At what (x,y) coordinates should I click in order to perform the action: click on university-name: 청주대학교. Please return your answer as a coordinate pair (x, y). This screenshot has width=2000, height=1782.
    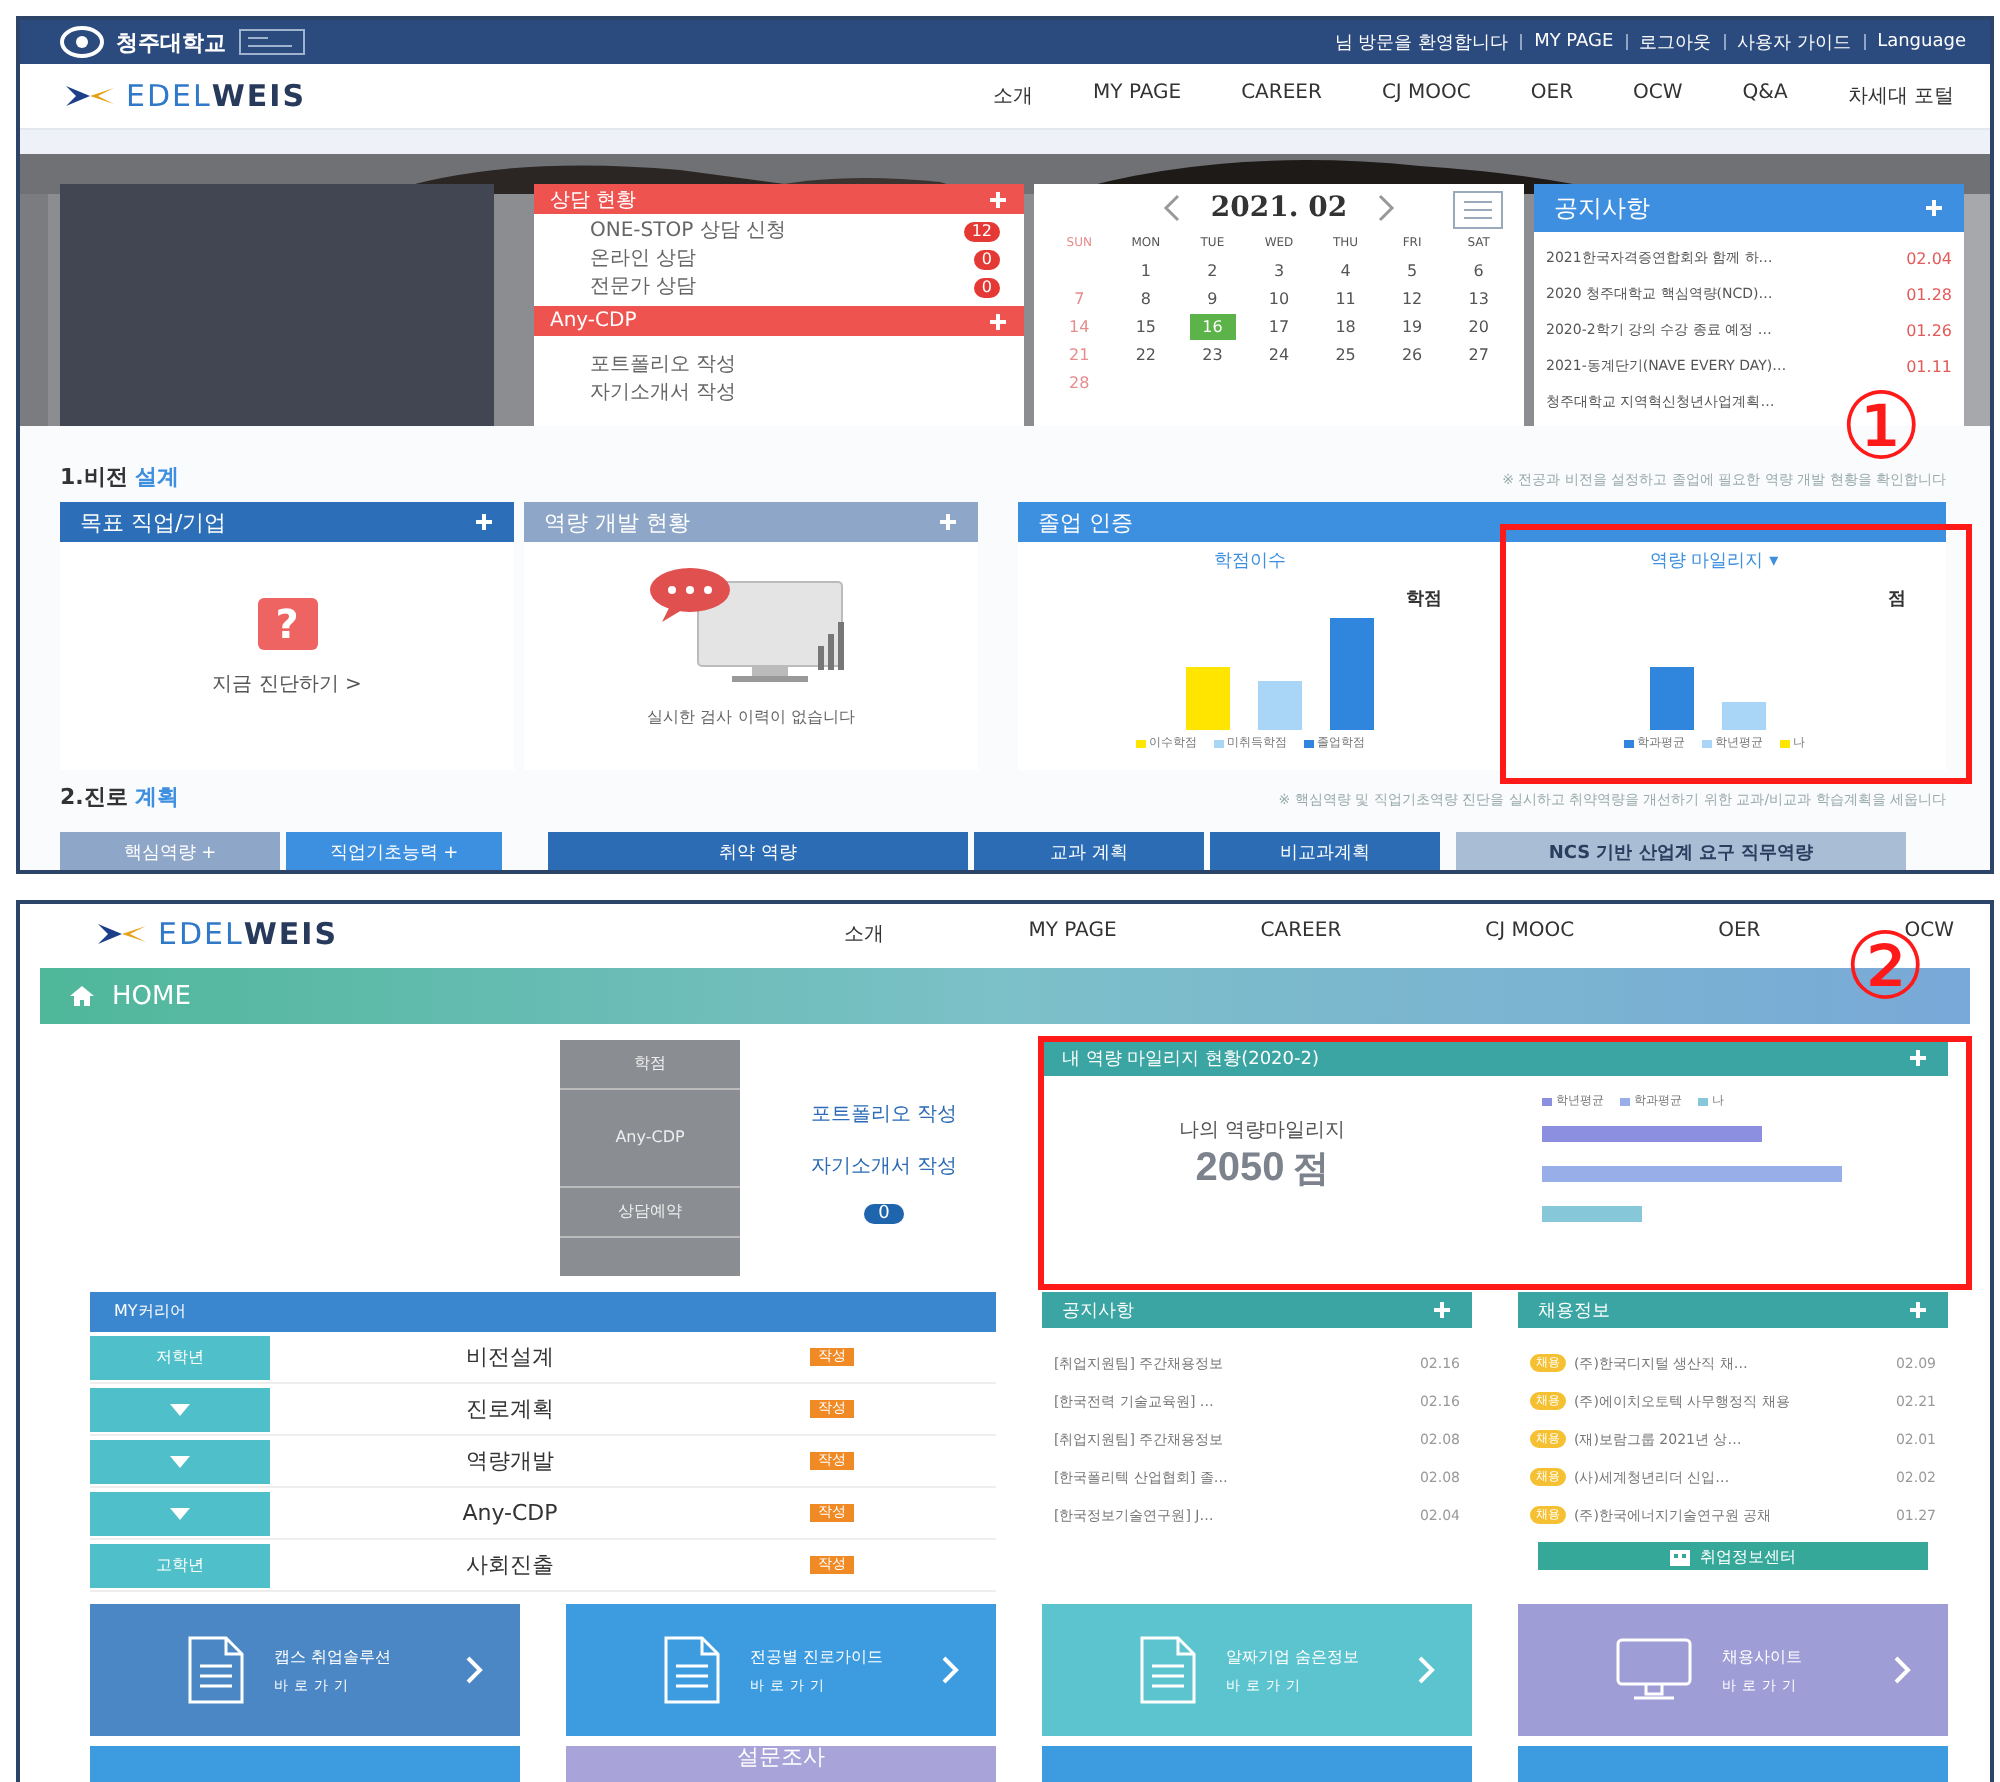
    Looking at the image, I should click on (171, 42).